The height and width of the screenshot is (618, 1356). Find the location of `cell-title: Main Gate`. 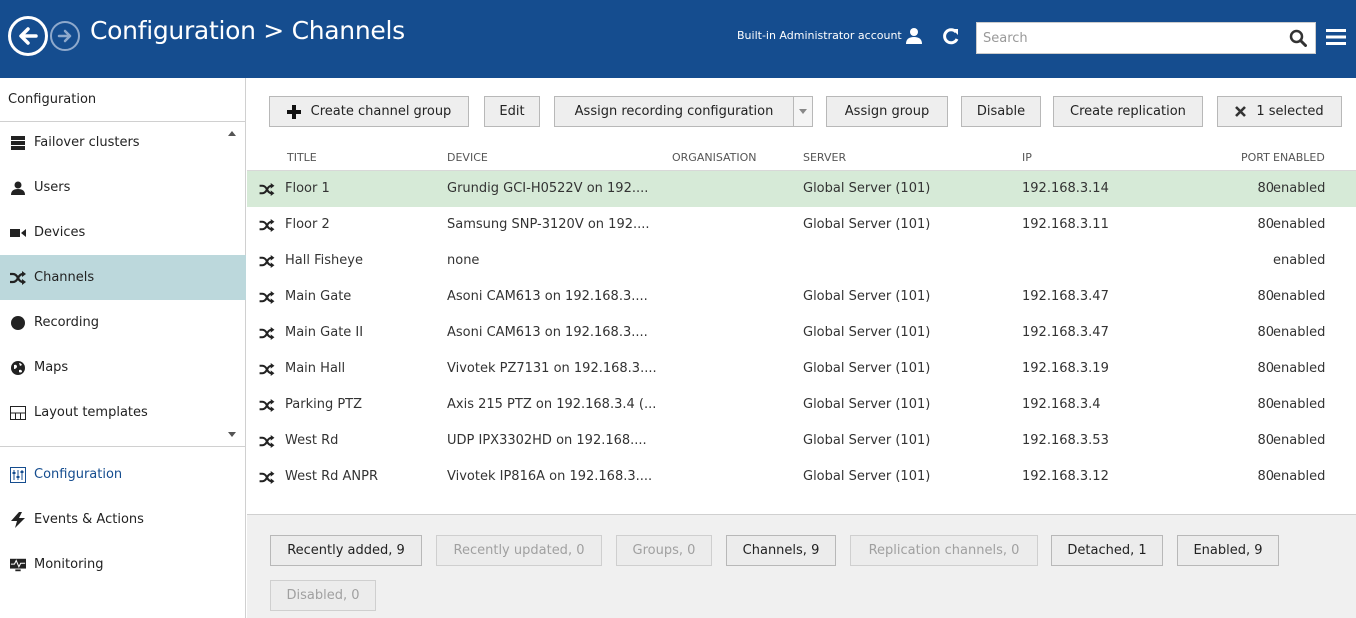

cell-title: Main Gate is located at coordinates (318, 296).